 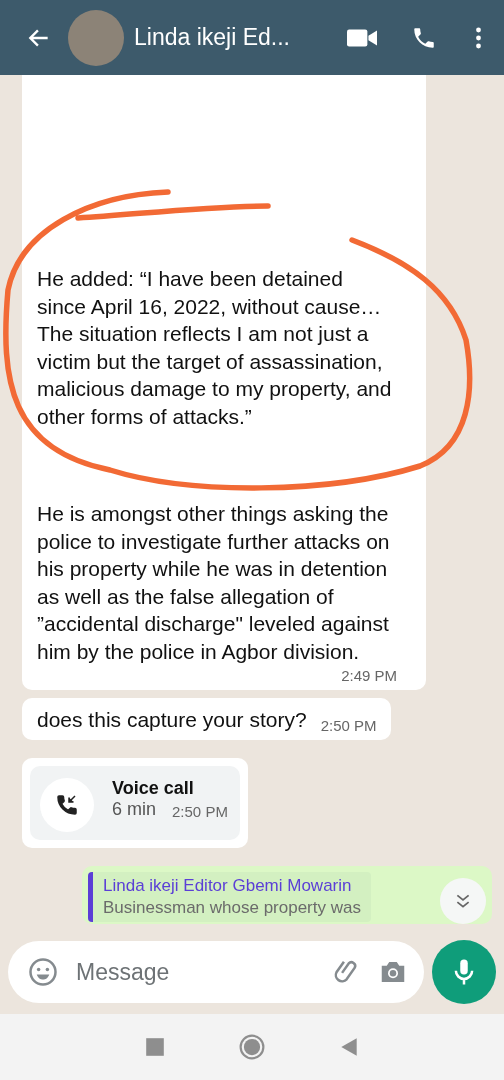 I want to click on quote-text: Businessman whose property was, so click(x=232, y=907).